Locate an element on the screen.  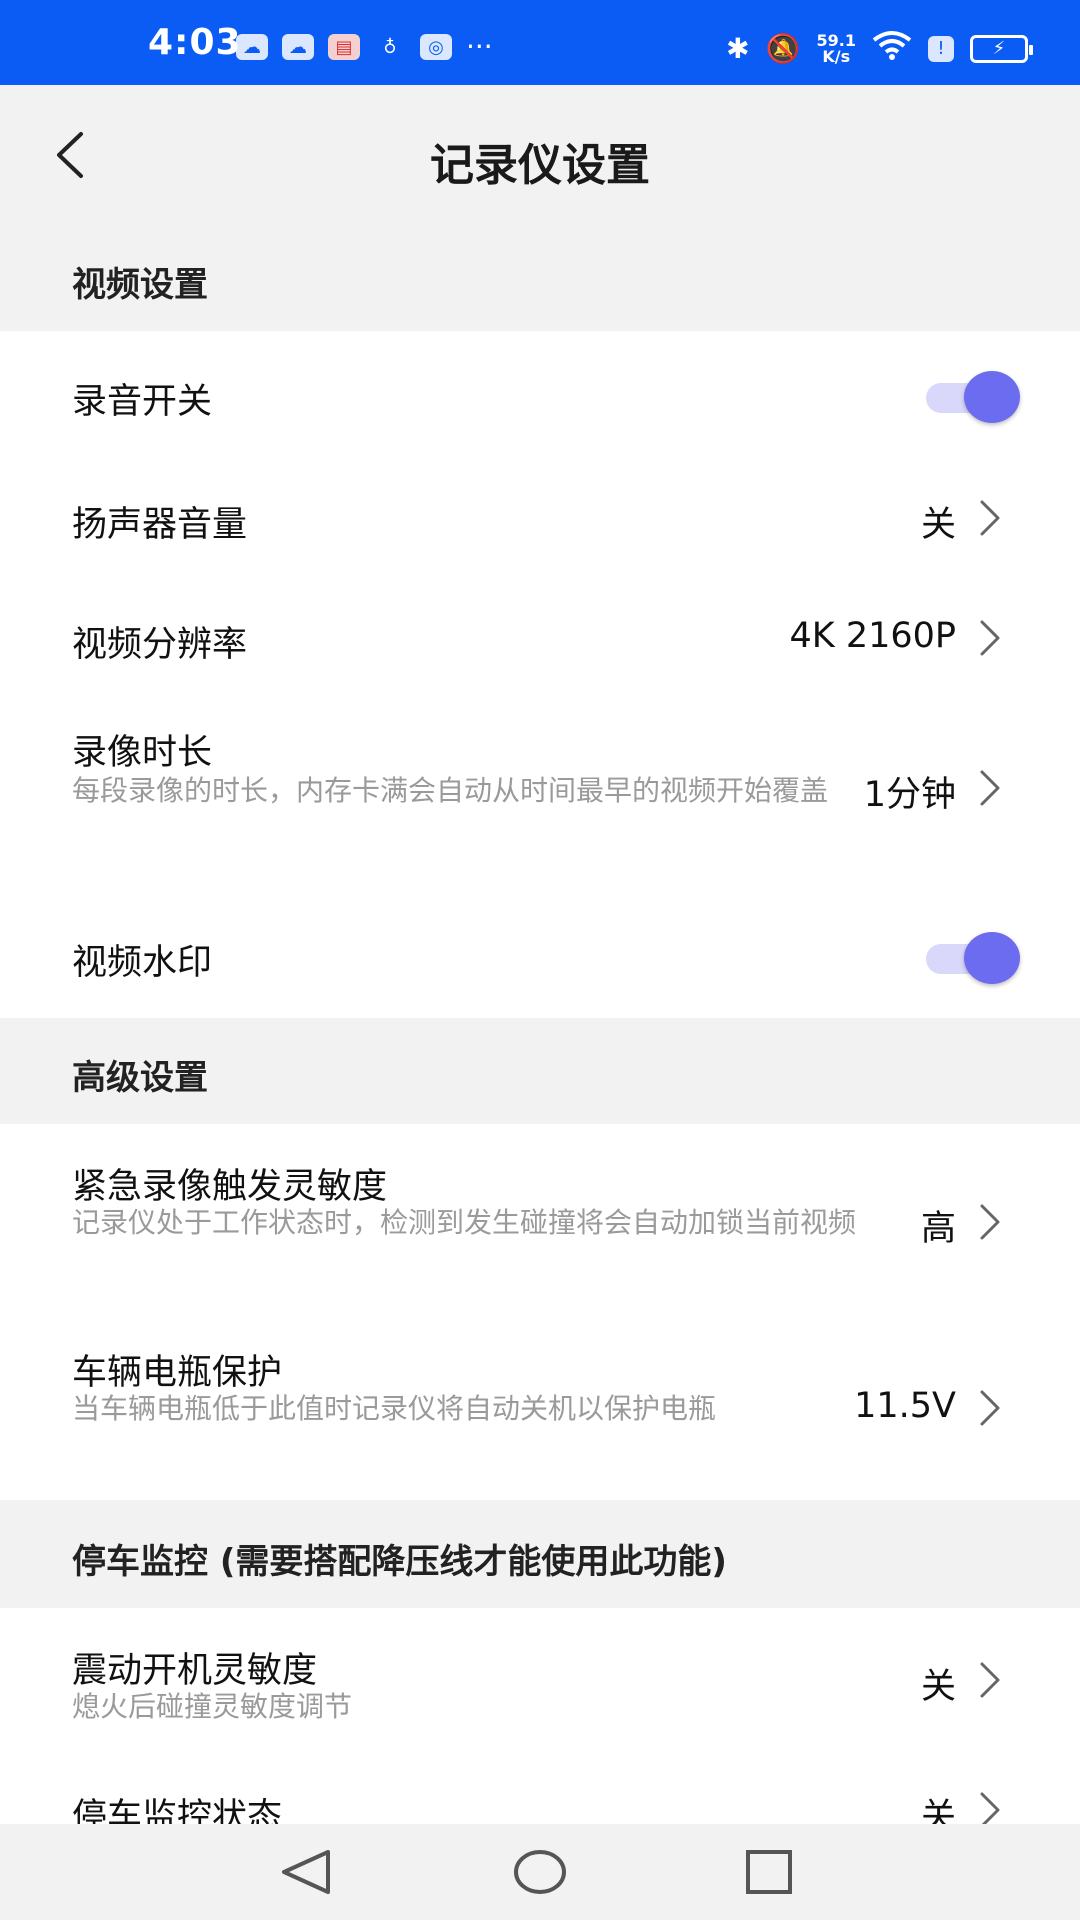
vibration-sensitivity-value: 关 is located at coordinates (938, 1687).